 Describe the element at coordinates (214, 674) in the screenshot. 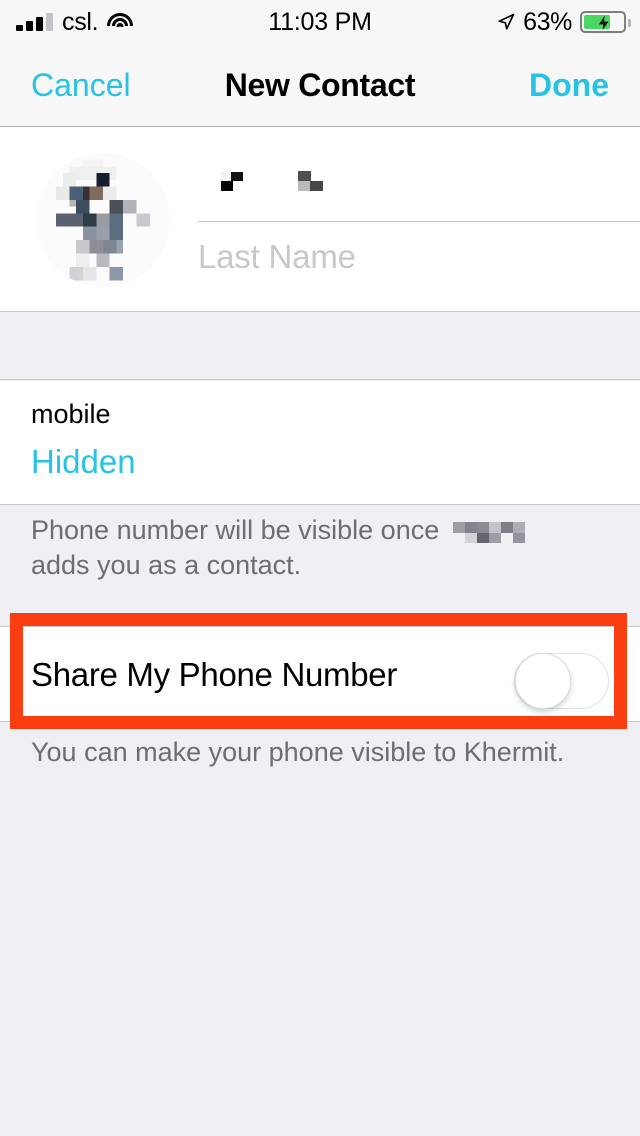

I see `share-phone-label: Share My Phone Number` at that location.